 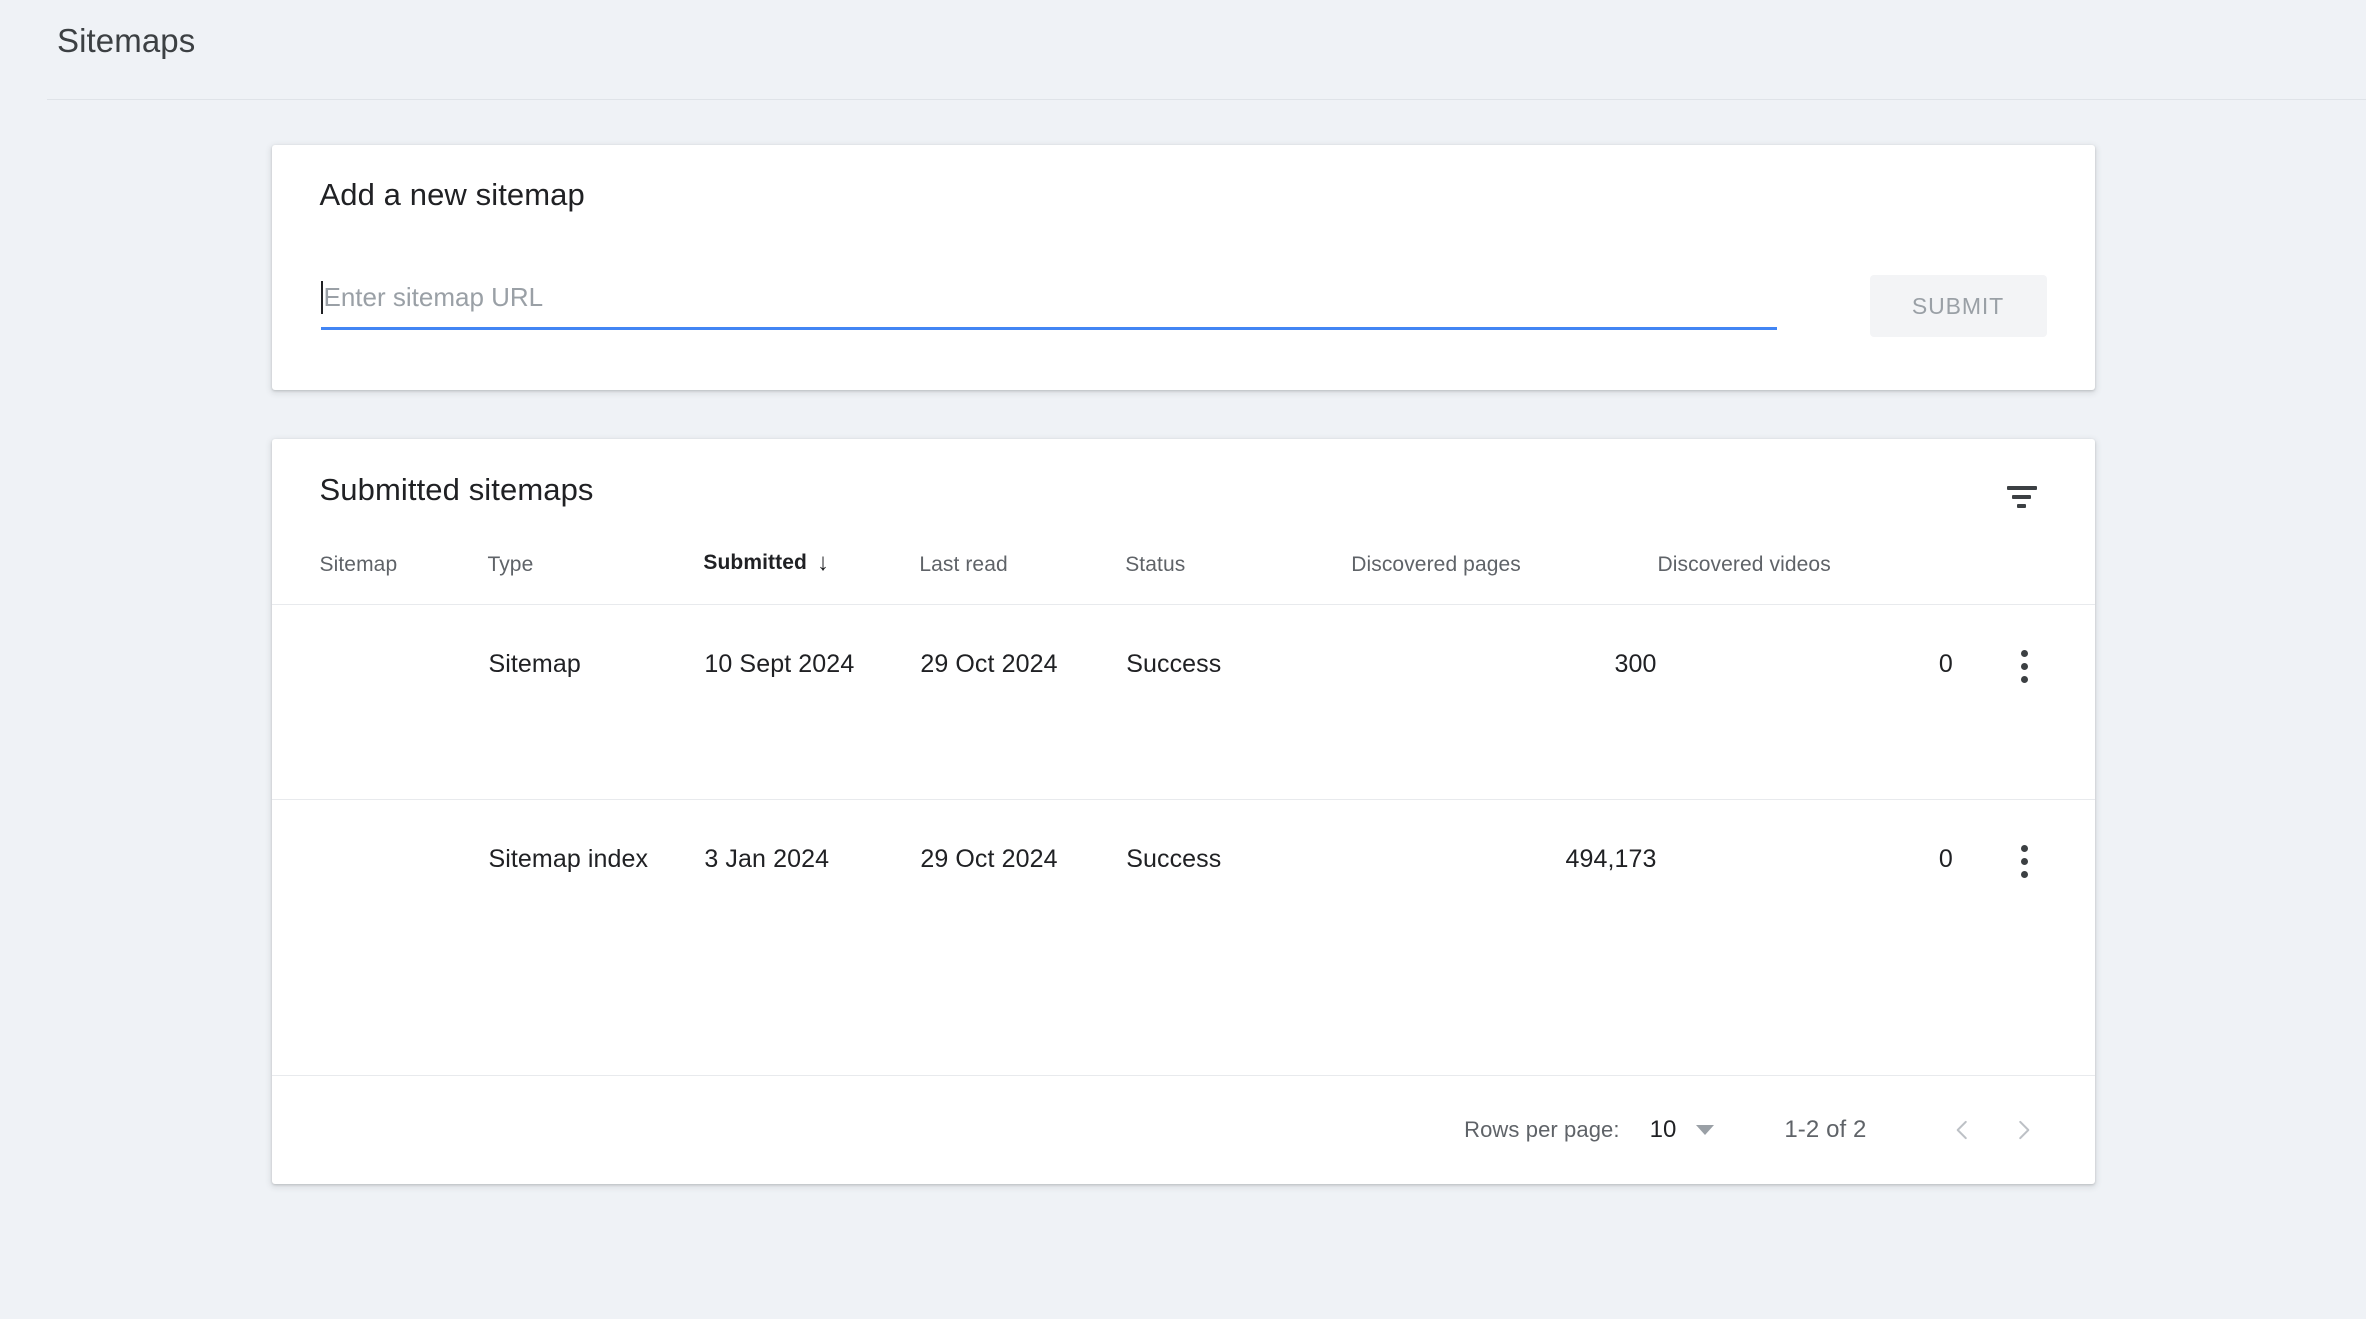 What do you see at coordinates (1436, 564) in the screenshot?
I see `column-label-discovered-pages: Discovered pages` at bounding box center [1436, 564].